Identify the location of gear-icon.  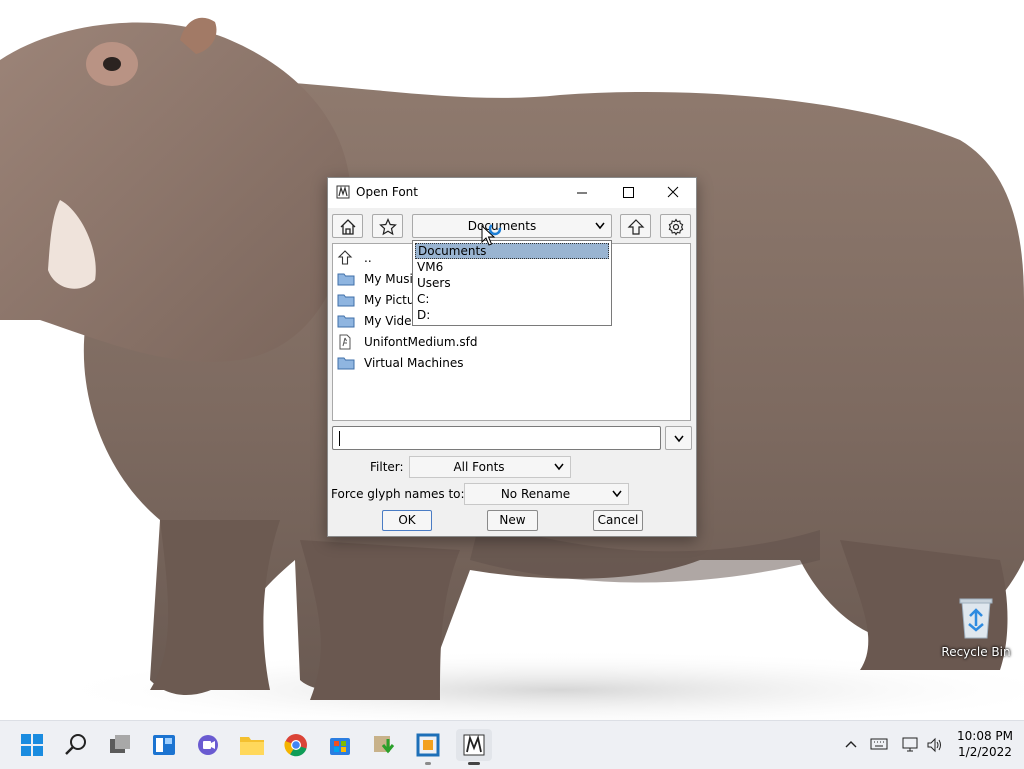
(676, 227).